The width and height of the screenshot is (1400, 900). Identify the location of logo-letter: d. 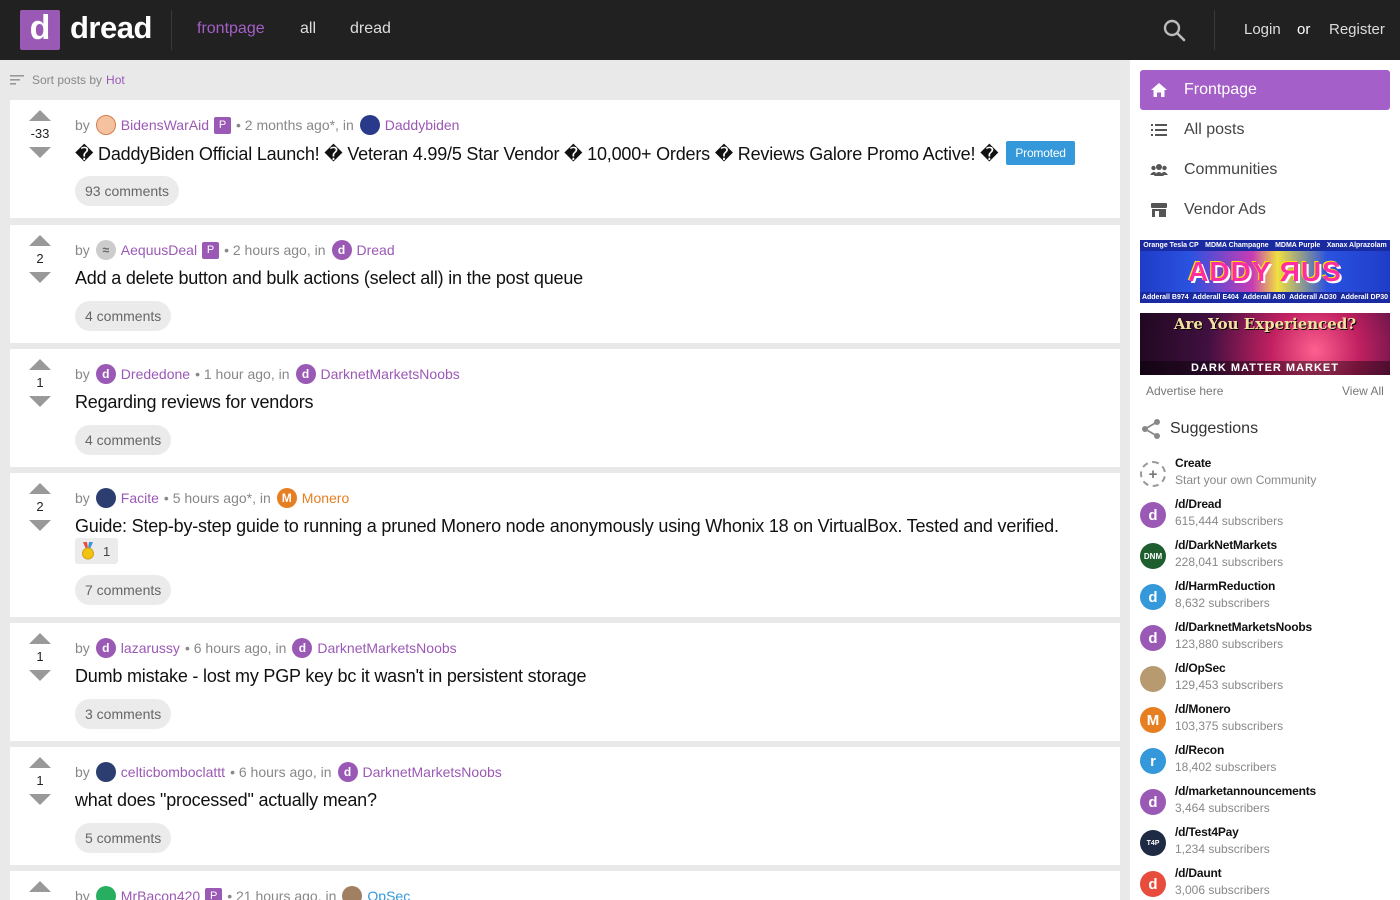
(40, 28).